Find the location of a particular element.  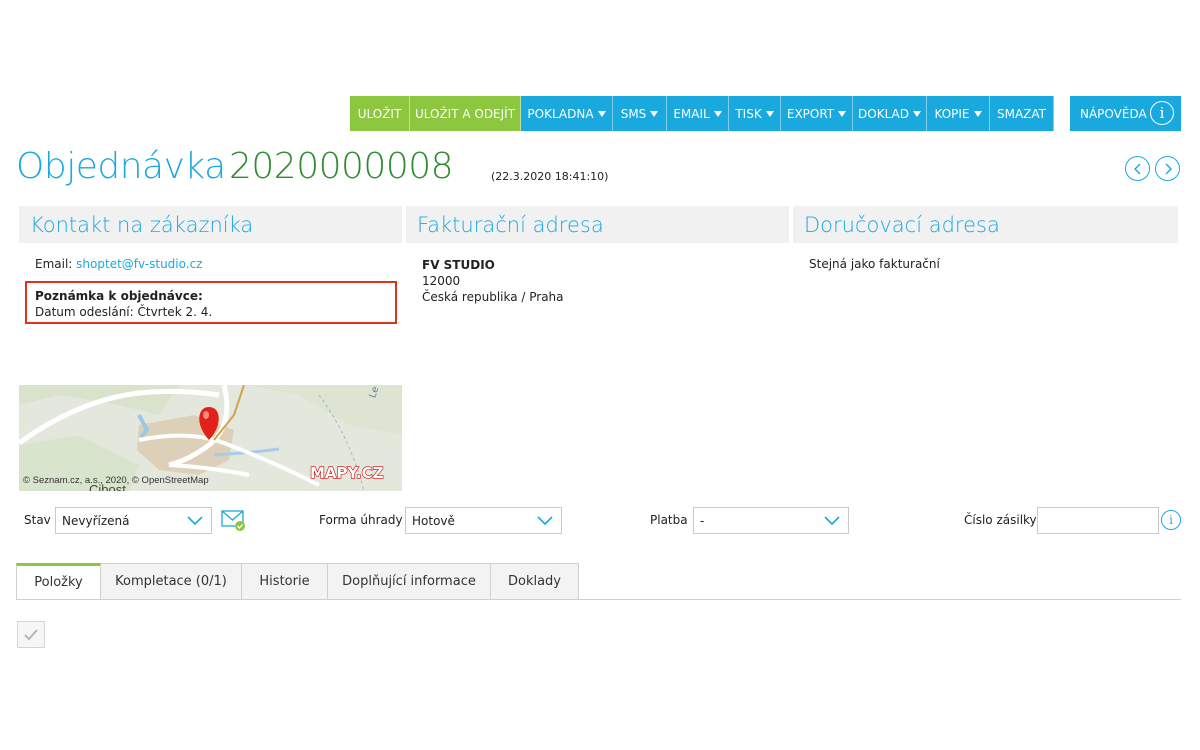

kopie-menu-button: KOPIE is located at coordinates (958, 113).